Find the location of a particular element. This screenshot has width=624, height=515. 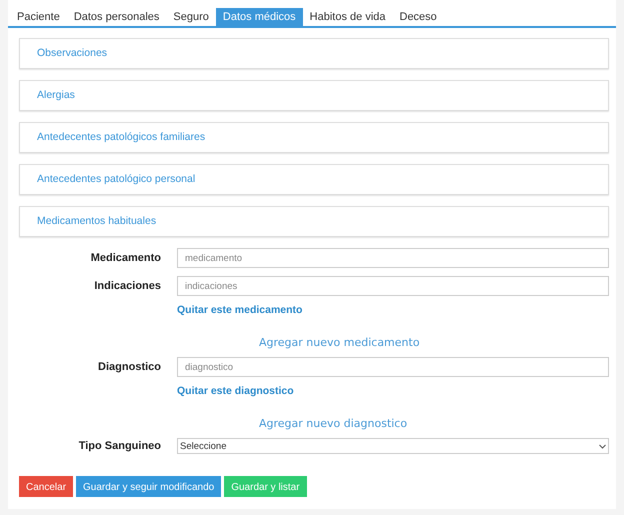

remove-link: Quitar este diagnostico is located at coordinates (235, 391).